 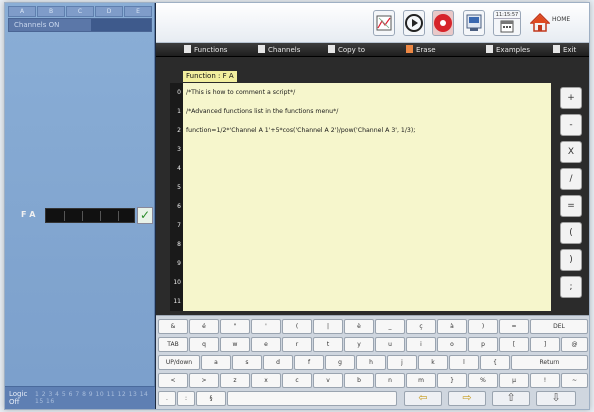 I want to click on menu-copy-to: Copy to, so click(x=346, y=49).